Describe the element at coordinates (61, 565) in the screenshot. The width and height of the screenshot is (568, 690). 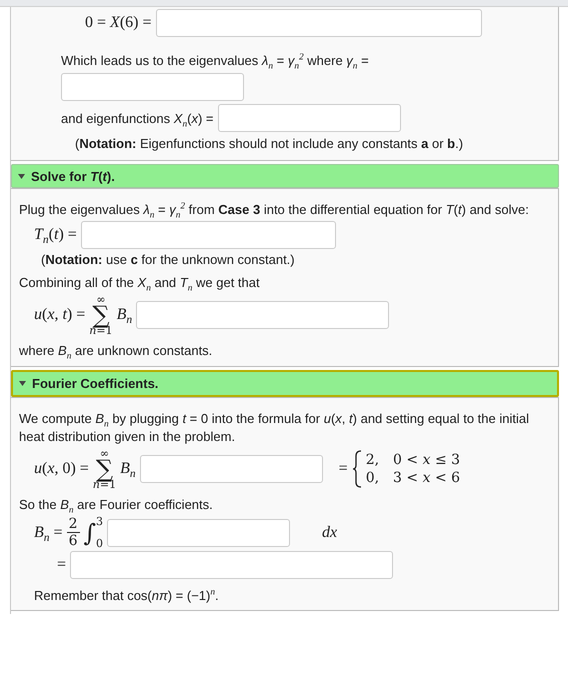
I see `equation-label: =` at that location.